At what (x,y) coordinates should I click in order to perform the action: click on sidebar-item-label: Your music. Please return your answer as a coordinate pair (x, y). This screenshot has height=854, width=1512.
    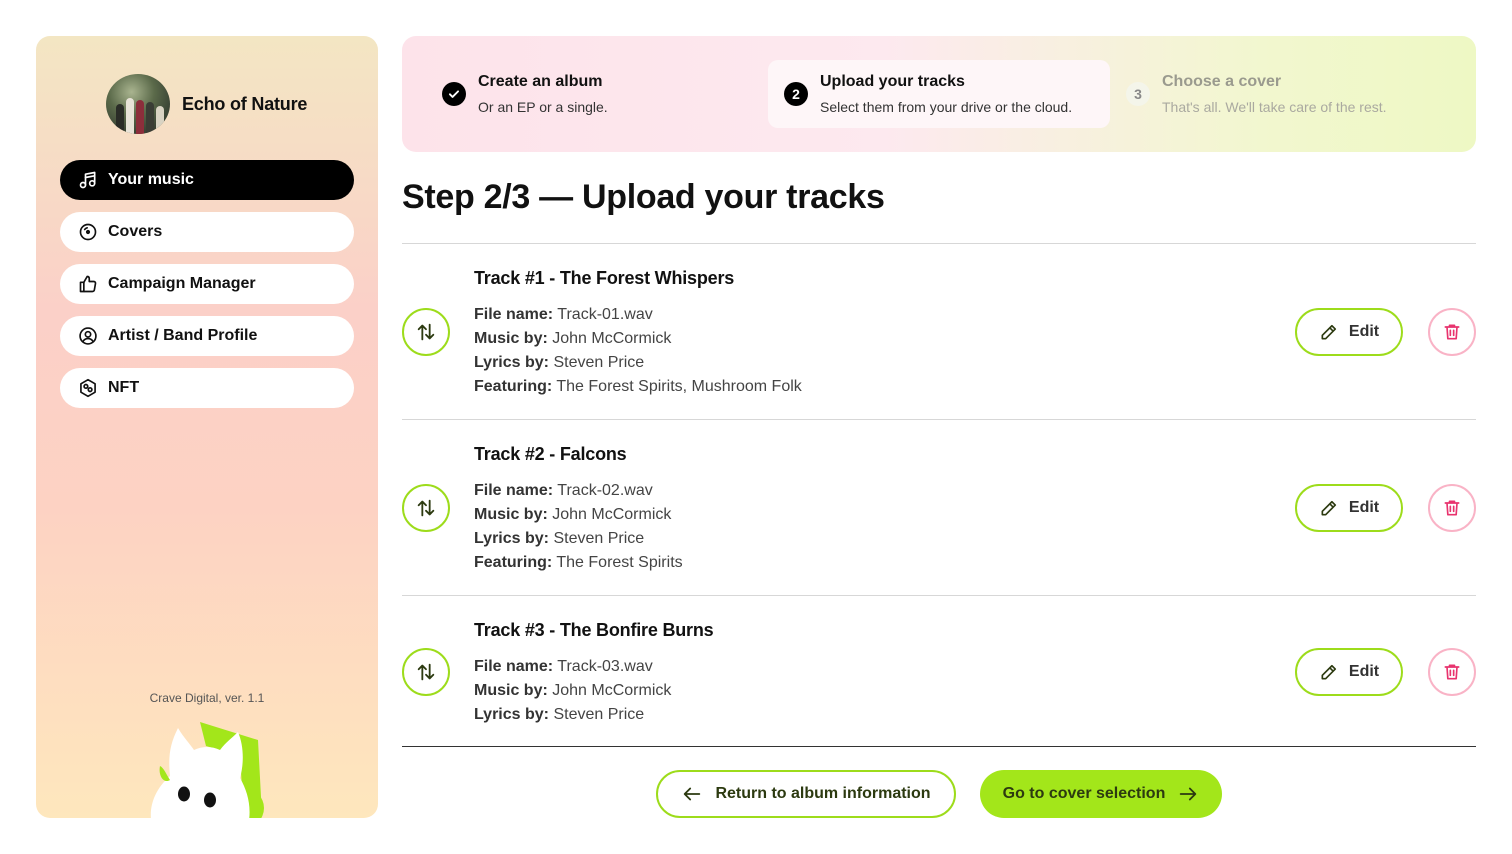
    Looking at the image, I should click on (151, 179).